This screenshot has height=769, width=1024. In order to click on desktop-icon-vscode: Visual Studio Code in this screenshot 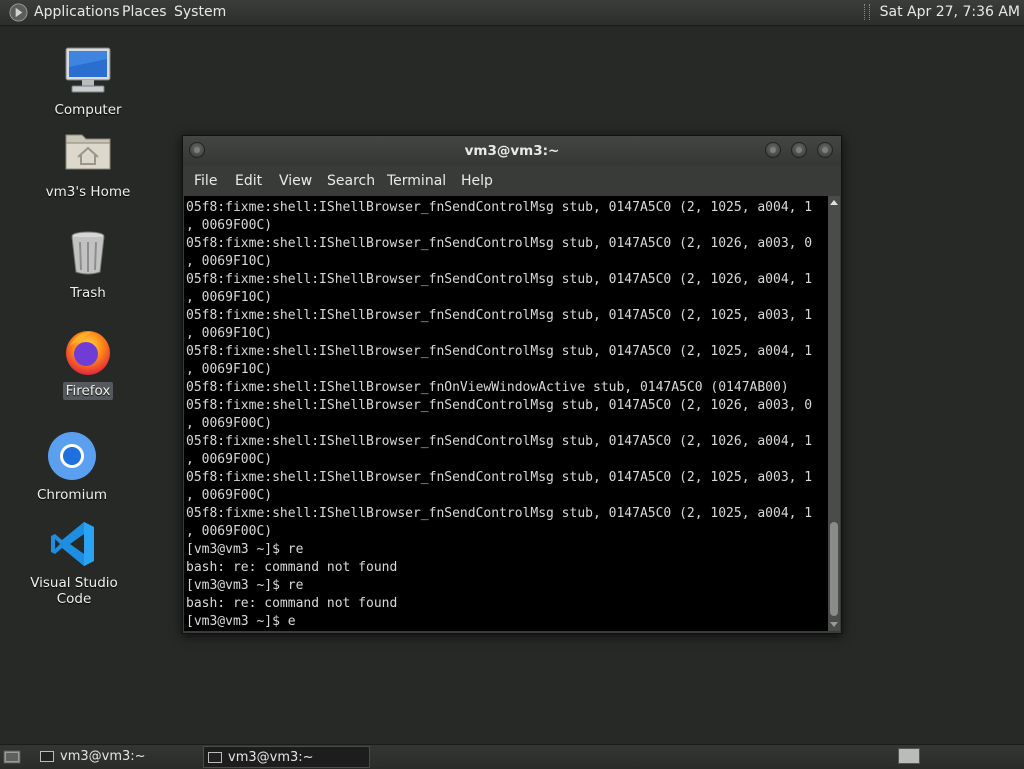, I will do `click(74, 563)`.